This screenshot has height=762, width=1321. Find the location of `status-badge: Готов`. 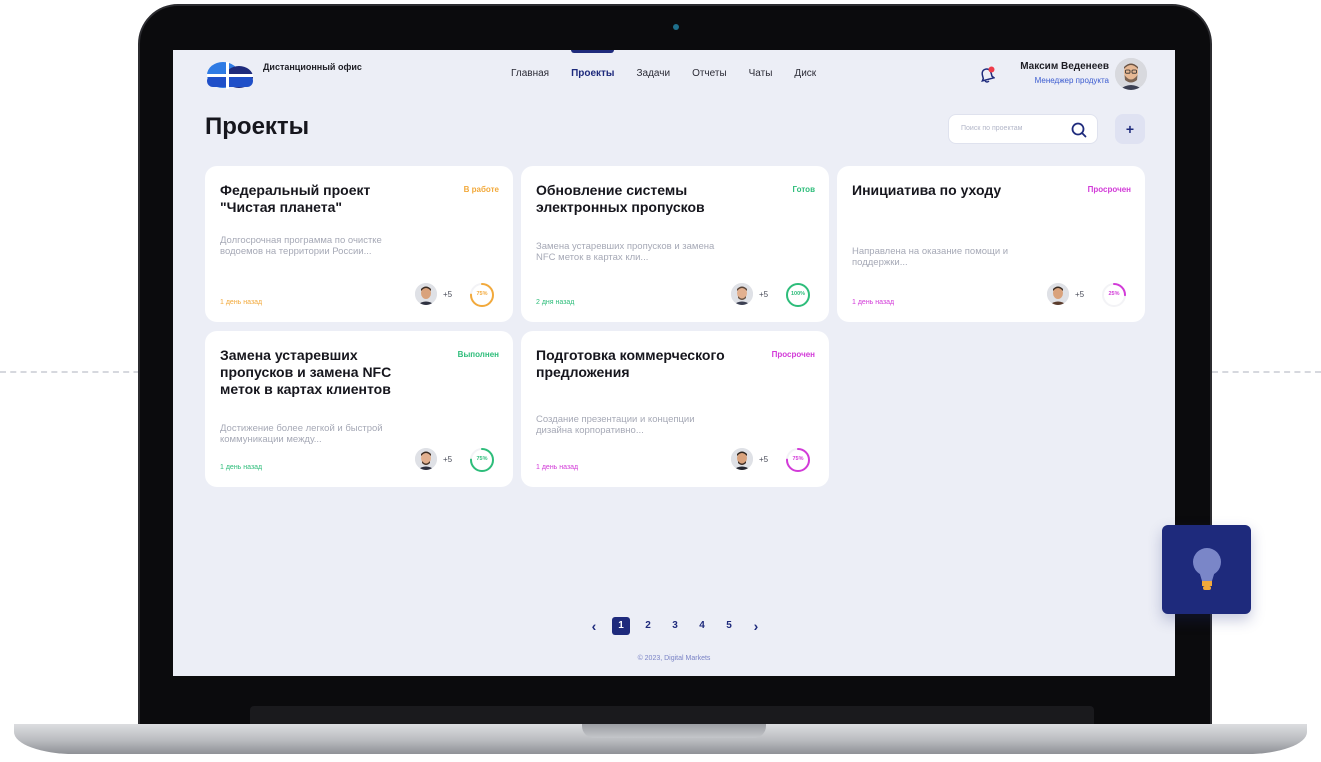

status-badge: Готов is located at coordinates (803, 189).